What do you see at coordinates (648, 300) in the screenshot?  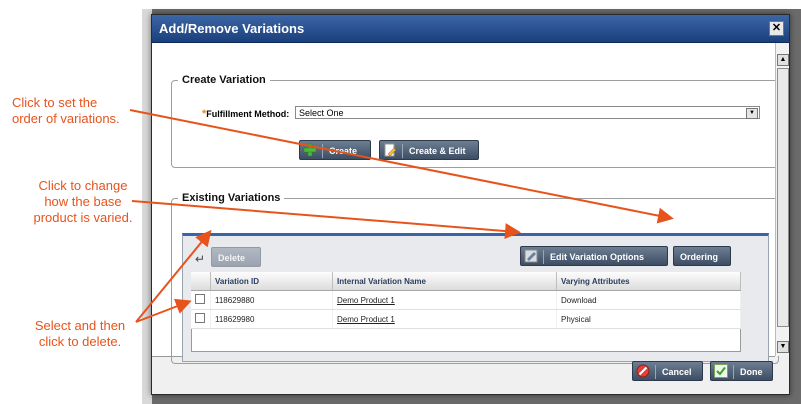 I see `varying-attributes-cell: Download` at bounding box center [648, 300].